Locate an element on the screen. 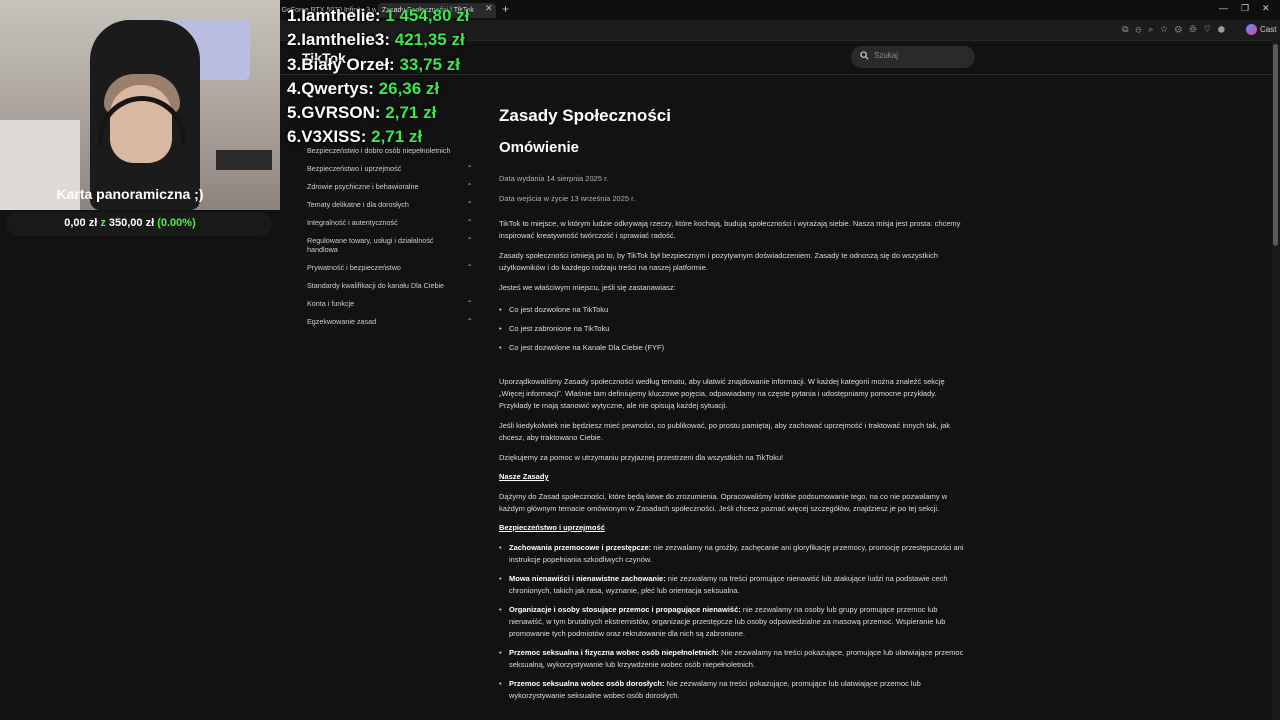  leaderboard-row: 6.V3XISS: 2,71 zł is located at coordinates (355, 137).